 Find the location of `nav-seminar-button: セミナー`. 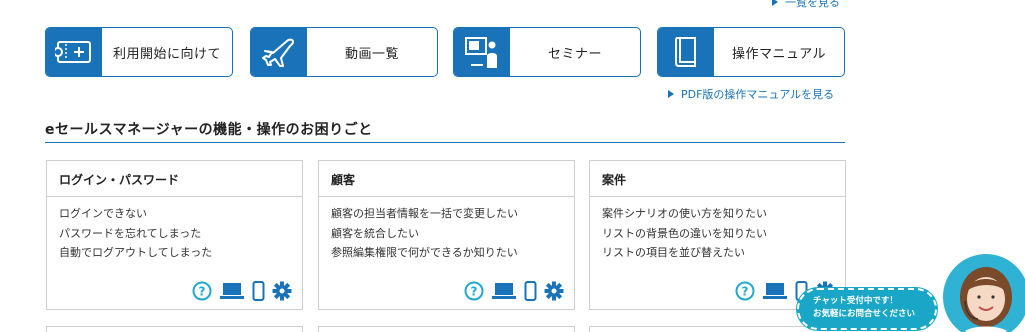

nav-seminar-button: セミナー is located at coordinates (547, 52).